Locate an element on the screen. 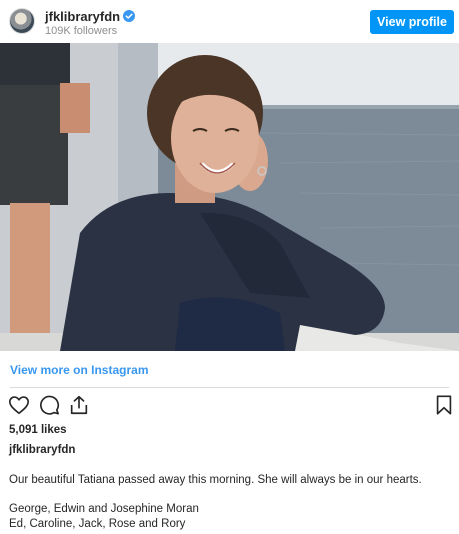  caption-signature-line-1: George, Edwin and Josephine Moran is located at coordinates (104, 509).